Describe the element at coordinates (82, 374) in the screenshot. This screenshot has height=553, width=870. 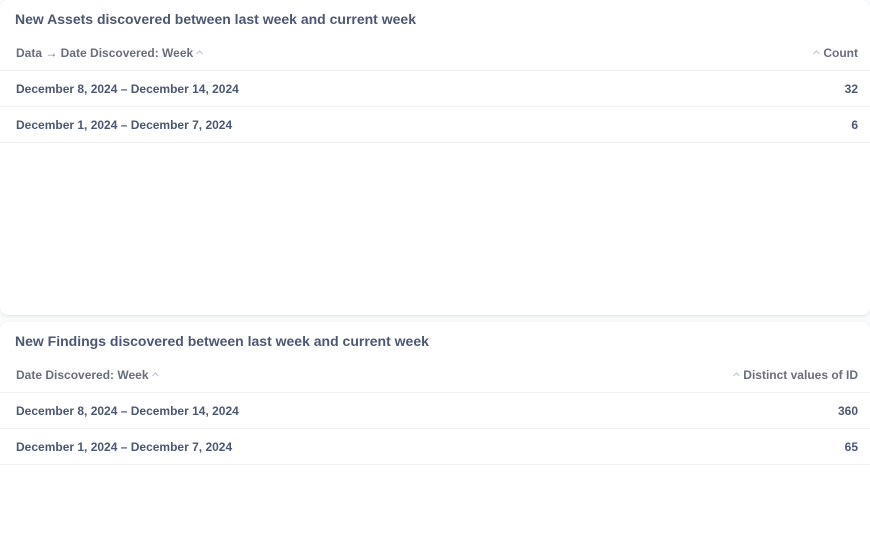
I see `column-header-label: Date Discovered: Week` at that location.